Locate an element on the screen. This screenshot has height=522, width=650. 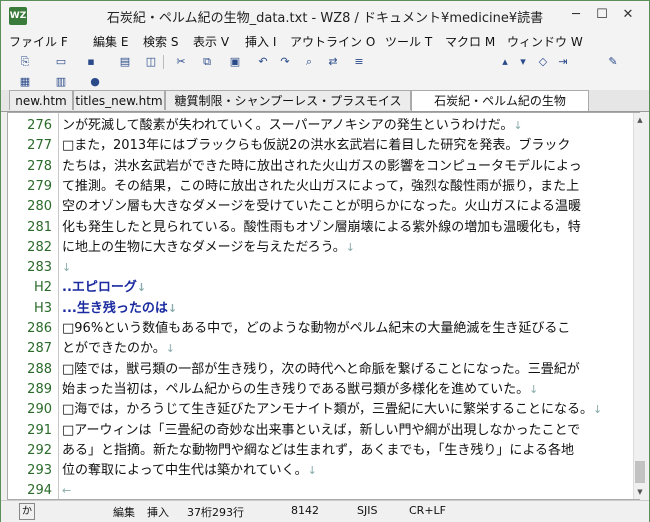
menu-outline: アウトライン O is located at coordinates (332, 41).